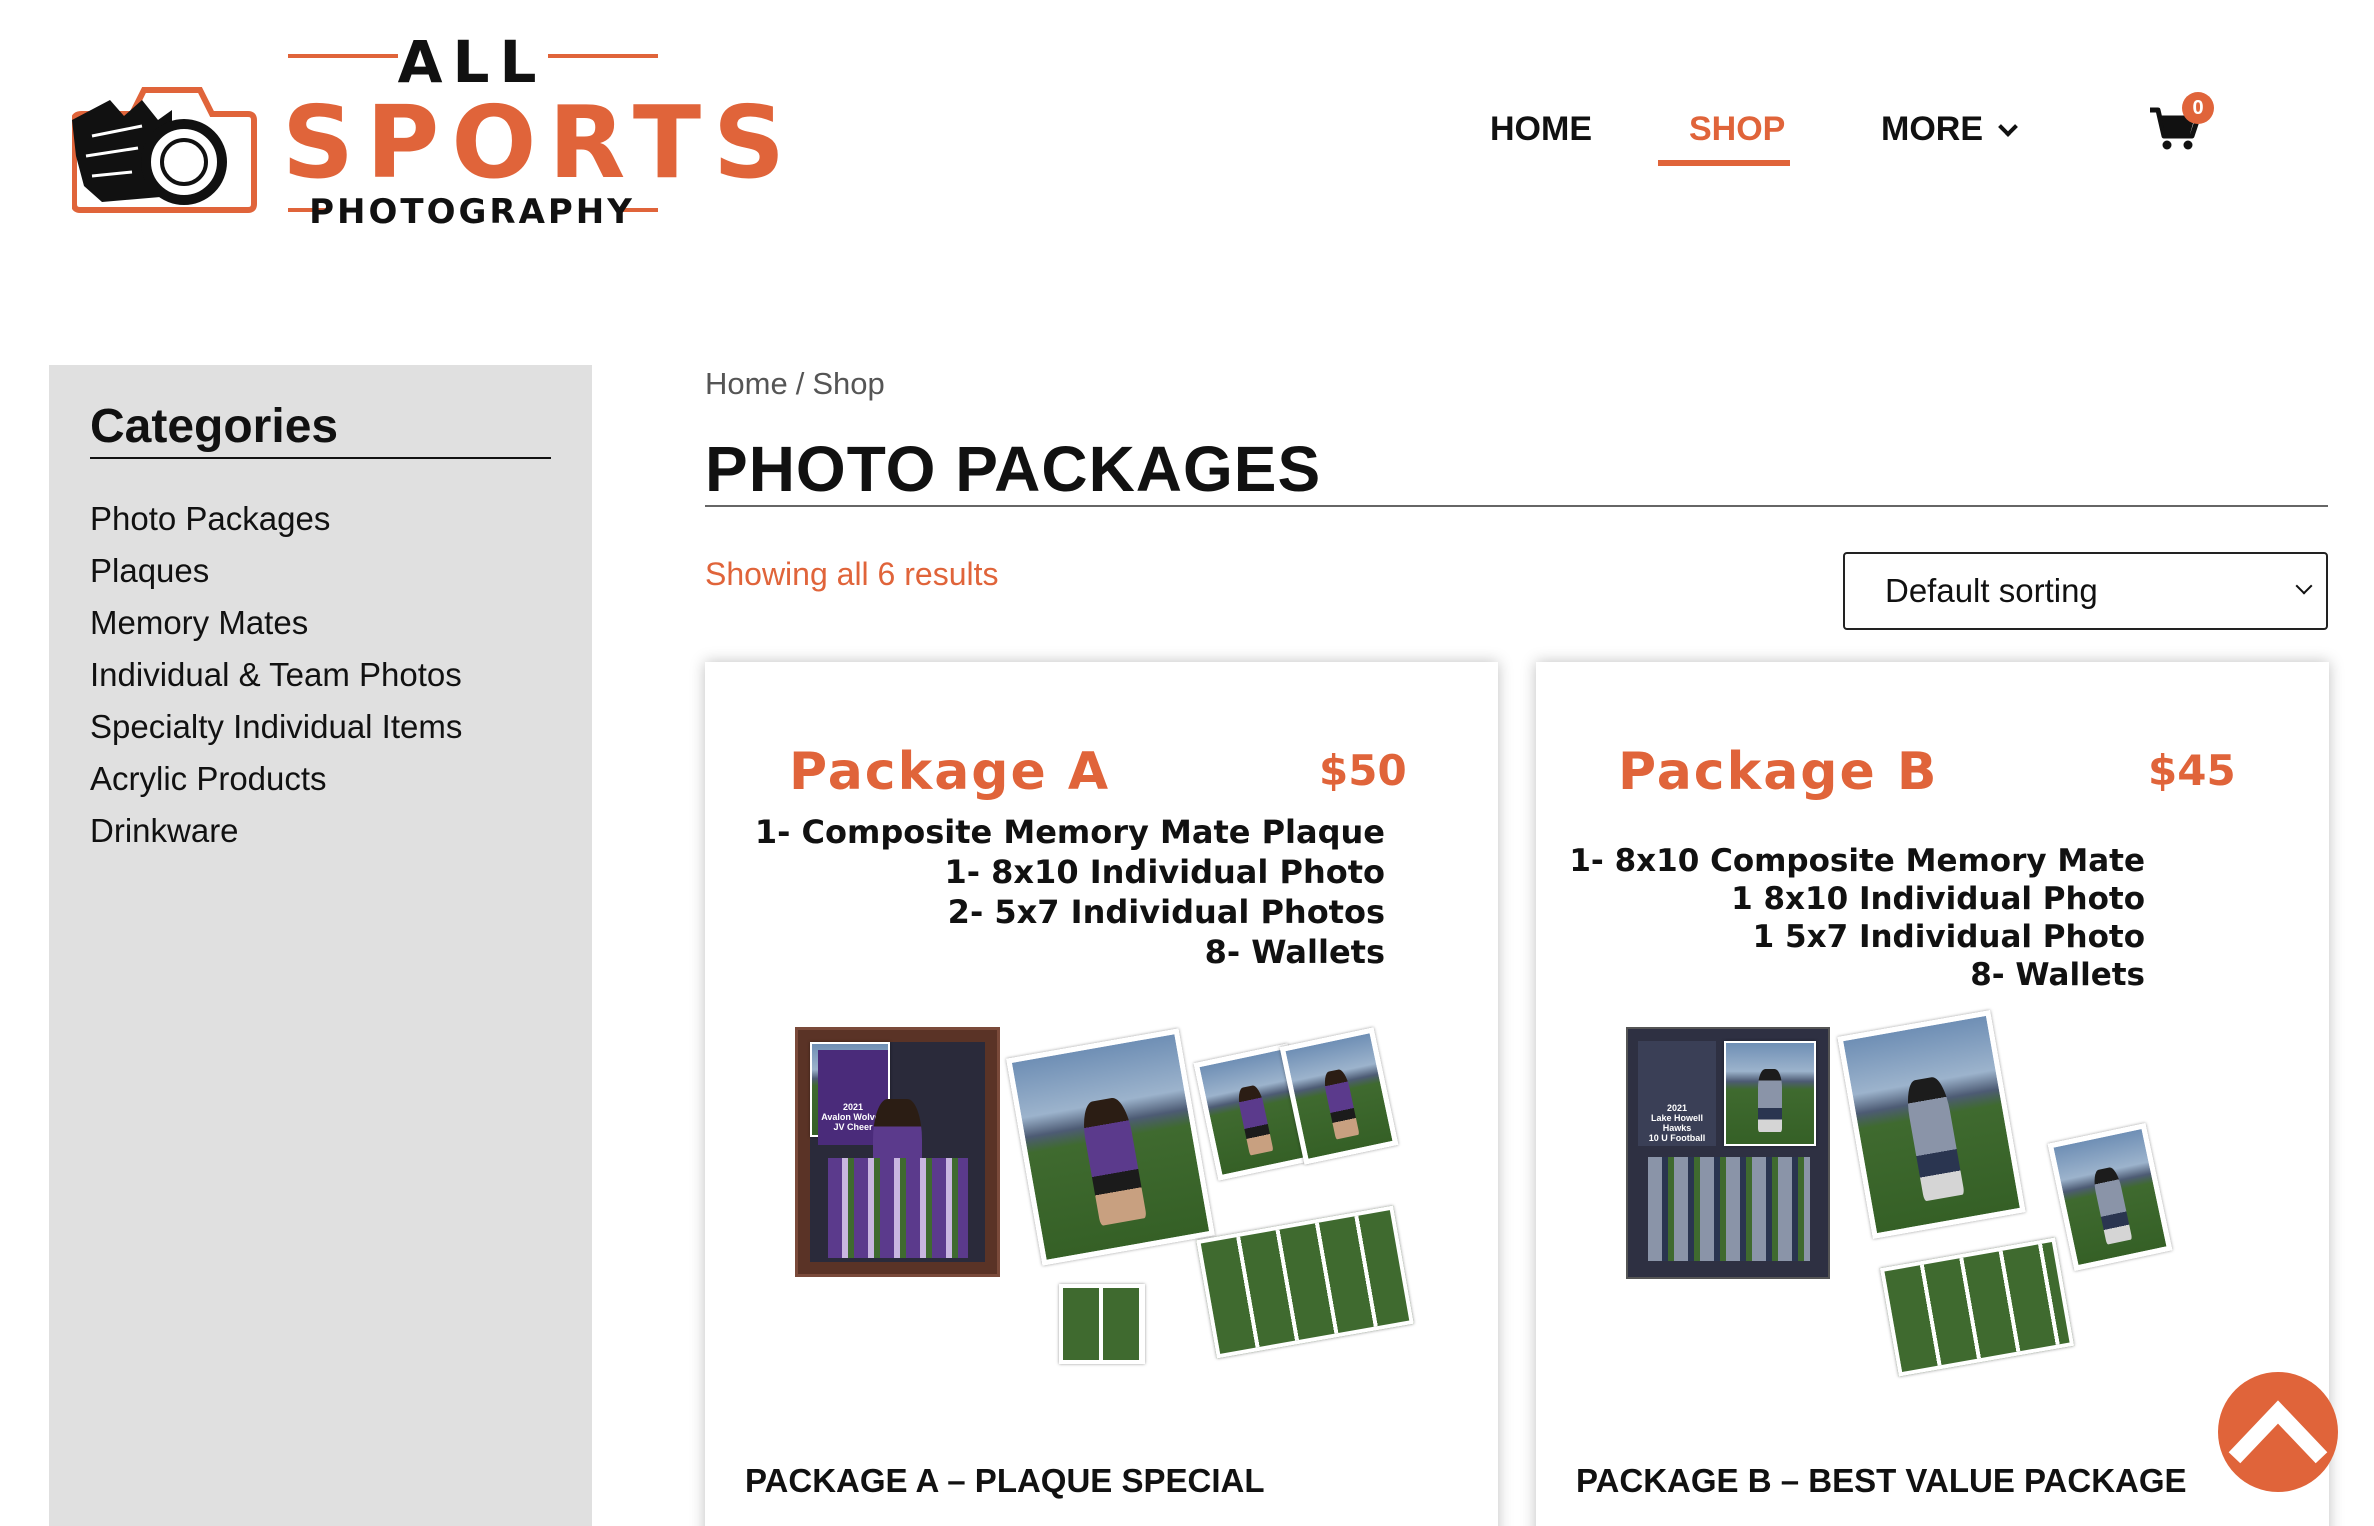  I want to click on product-image-title: Package B, so click(1778, 772).